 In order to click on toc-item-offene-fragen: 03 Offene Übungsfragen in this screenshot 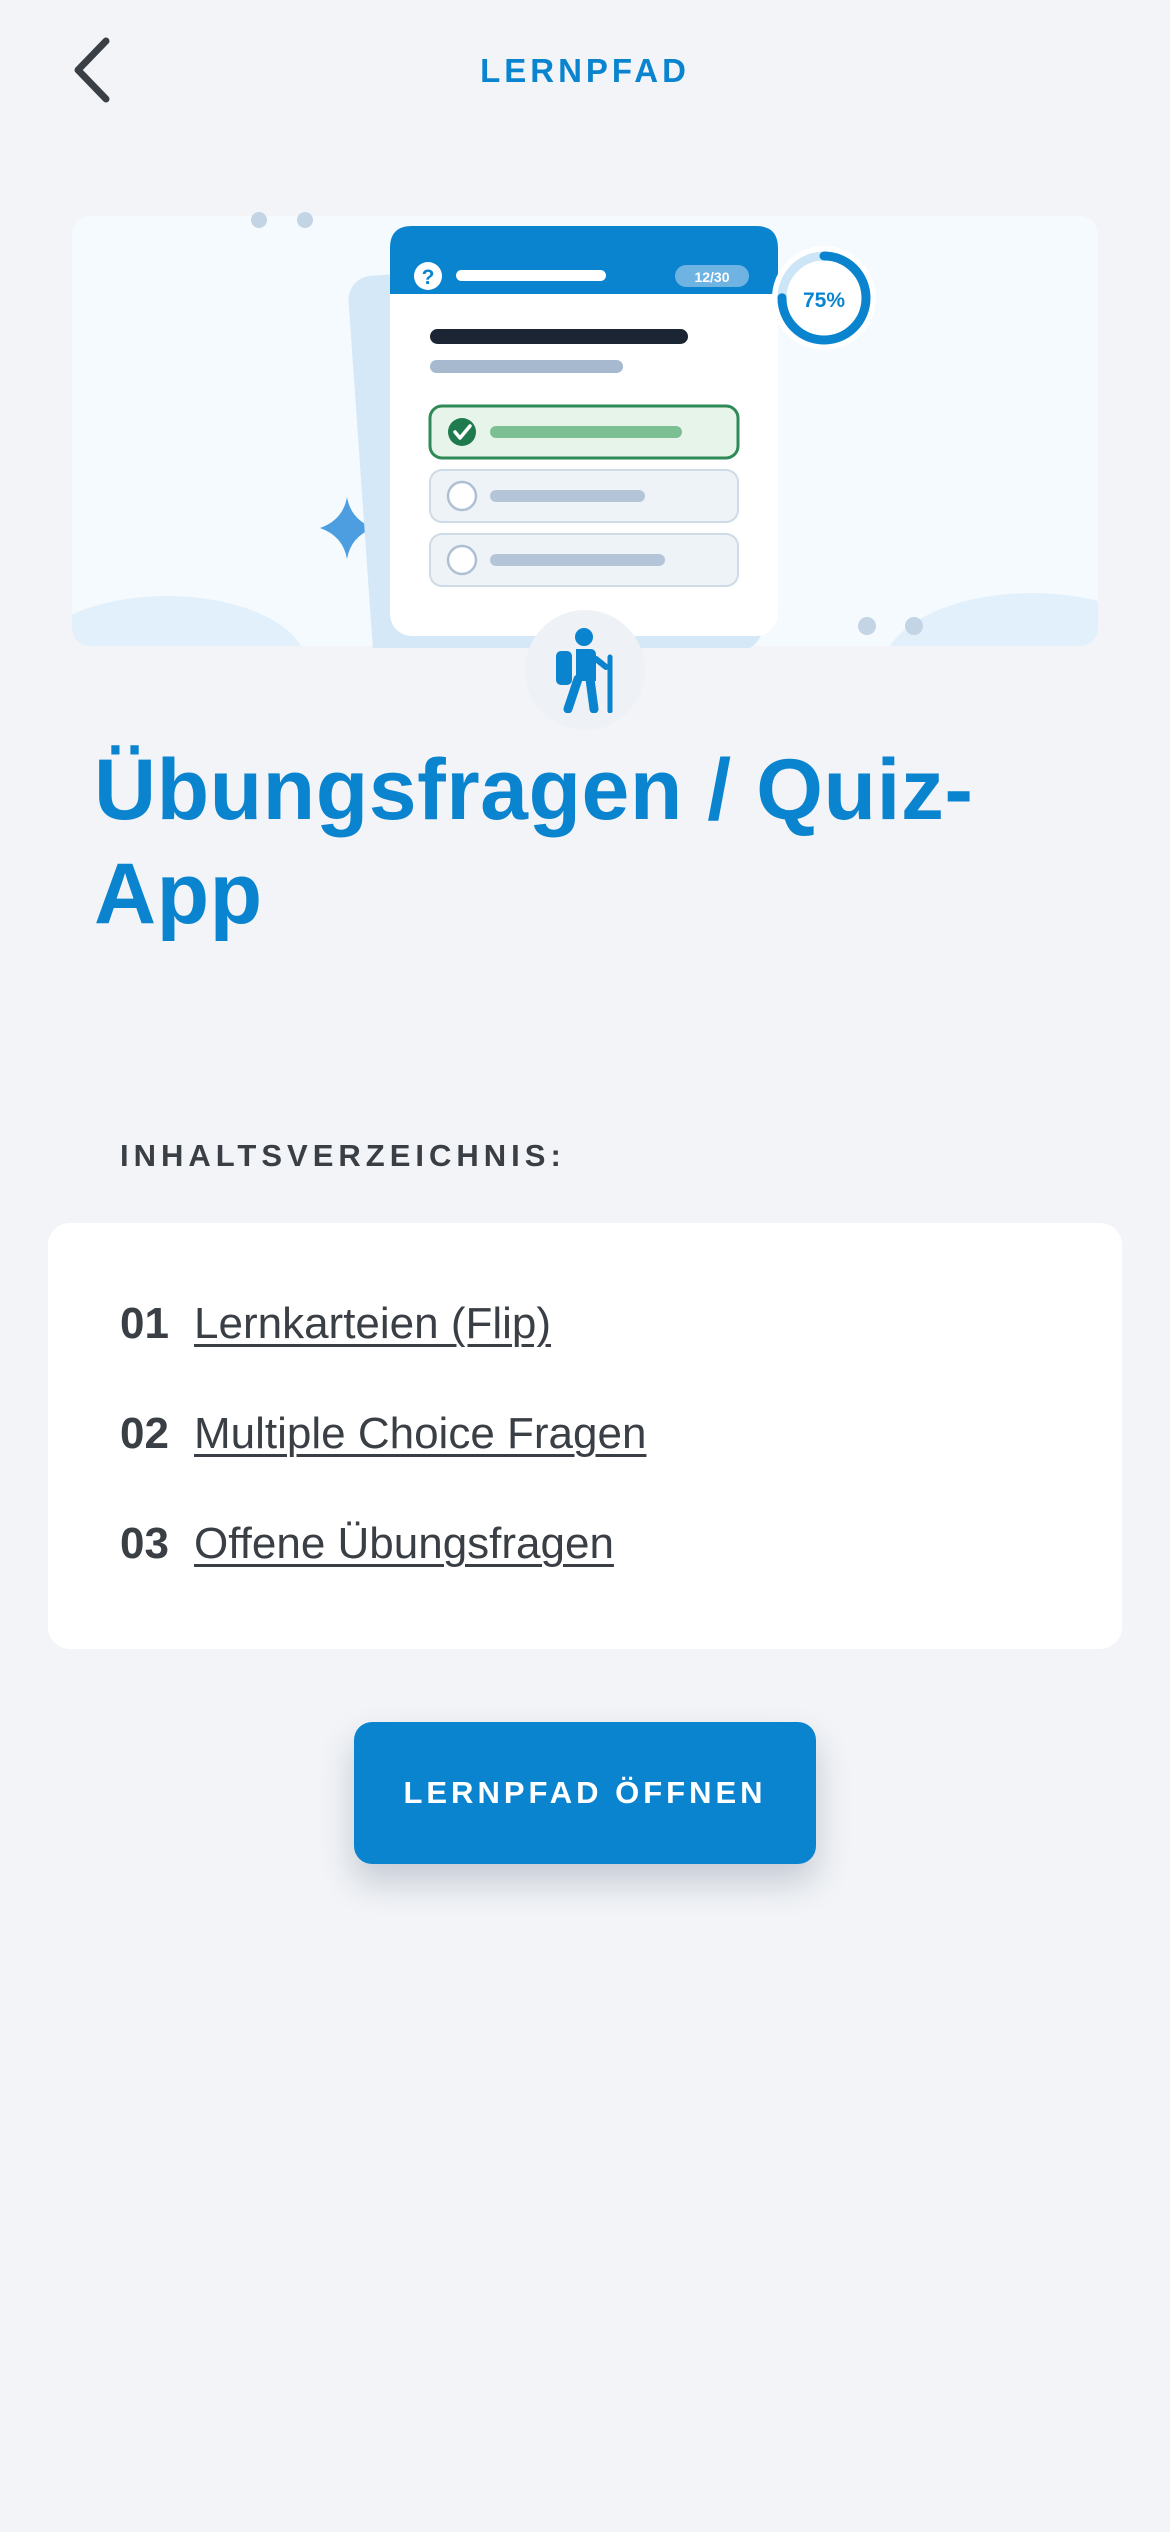, I will do `click(367, 1544)`.